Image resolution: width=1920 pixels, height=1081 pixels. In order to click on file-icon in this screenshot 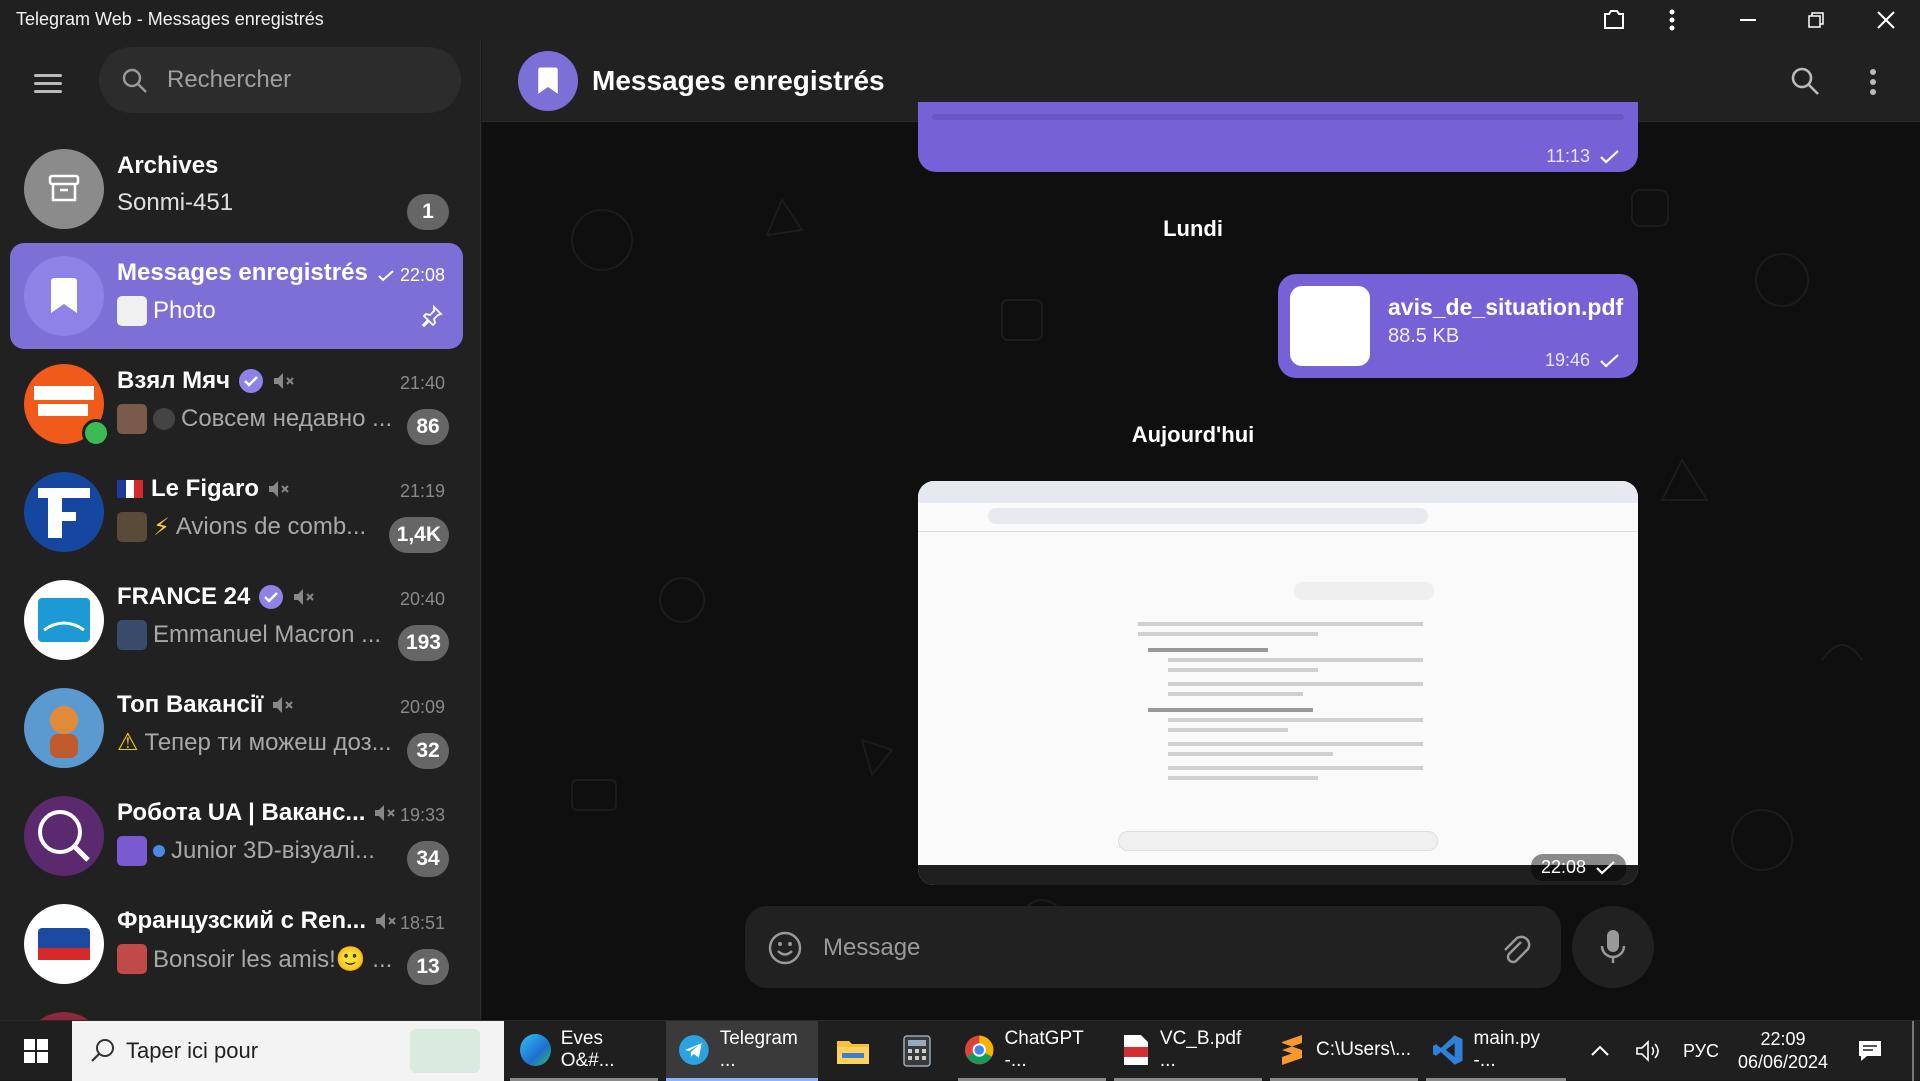, I will do `click(1330, 326)`.